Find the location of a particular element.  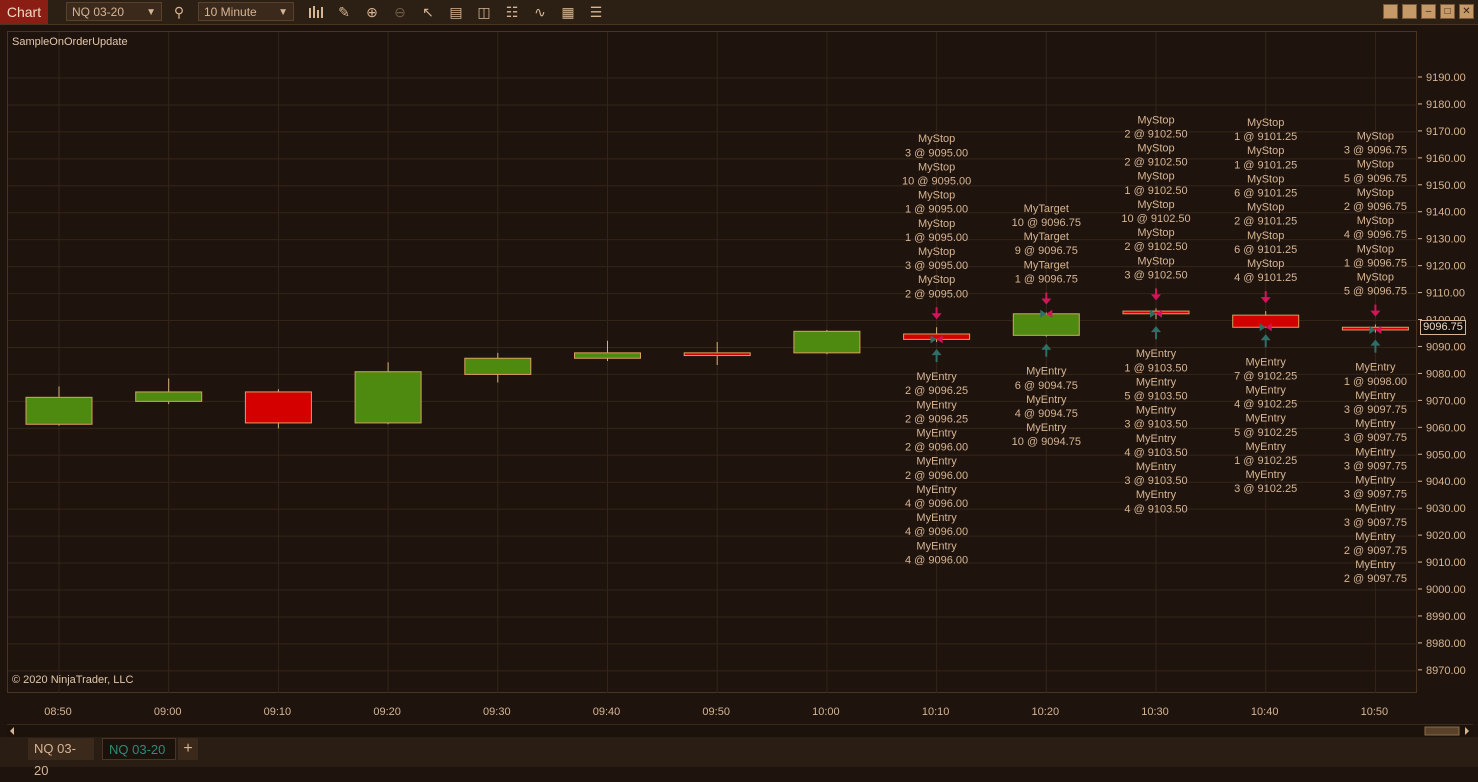

close-icon: ✕ is located at coordinates (1466, 11).